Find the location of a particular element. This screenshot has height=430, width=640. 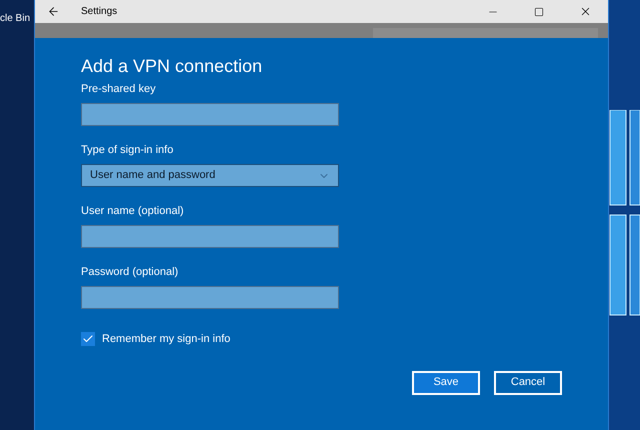

save-button: Save is located at coordinates (446, 382).